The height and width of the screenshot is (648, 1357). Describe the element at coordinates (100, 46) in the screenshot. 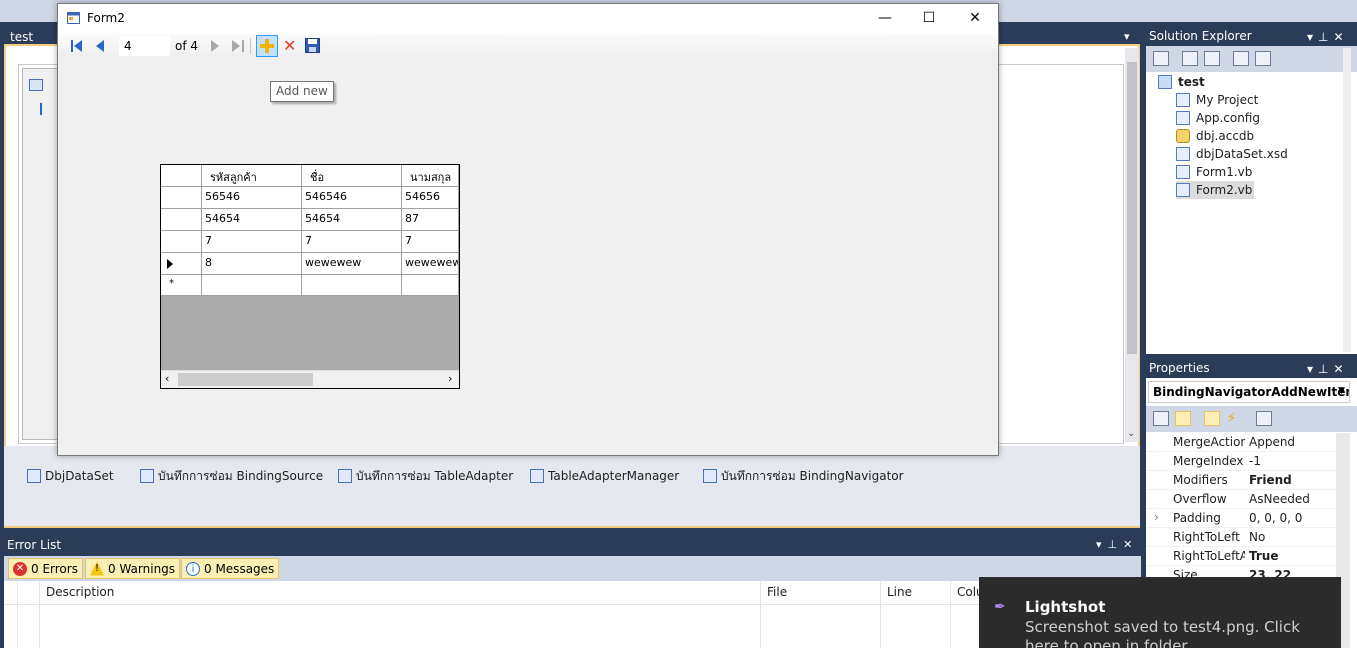

I see `move-previous-icon` at that location.